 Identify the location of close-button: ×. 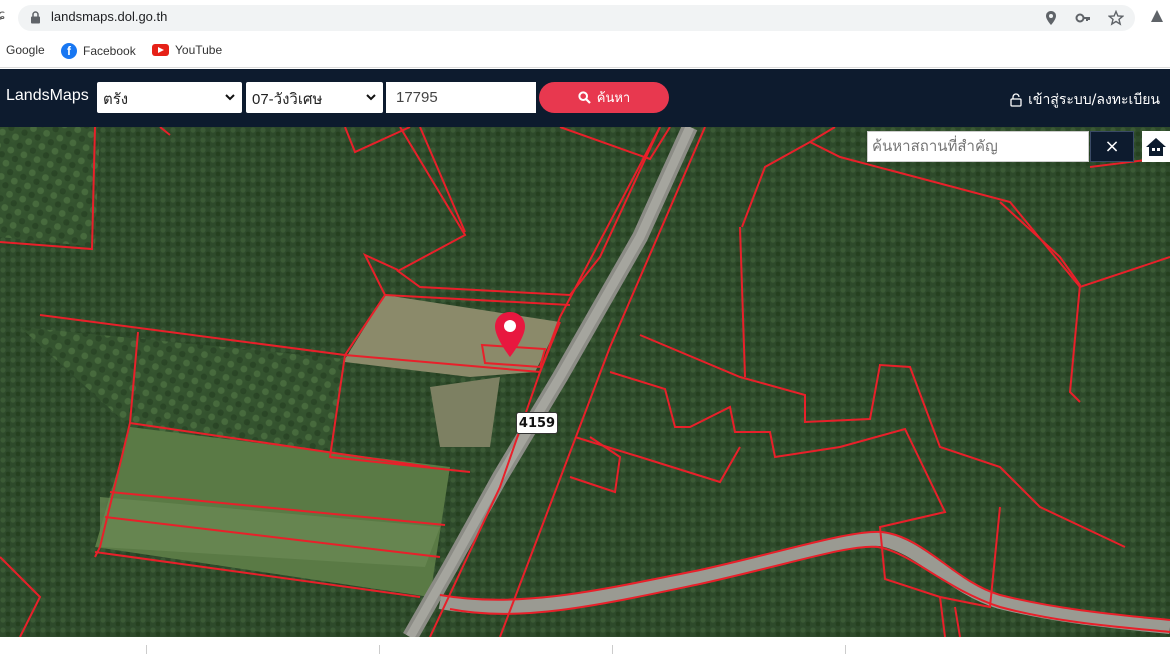
(1112, 146).